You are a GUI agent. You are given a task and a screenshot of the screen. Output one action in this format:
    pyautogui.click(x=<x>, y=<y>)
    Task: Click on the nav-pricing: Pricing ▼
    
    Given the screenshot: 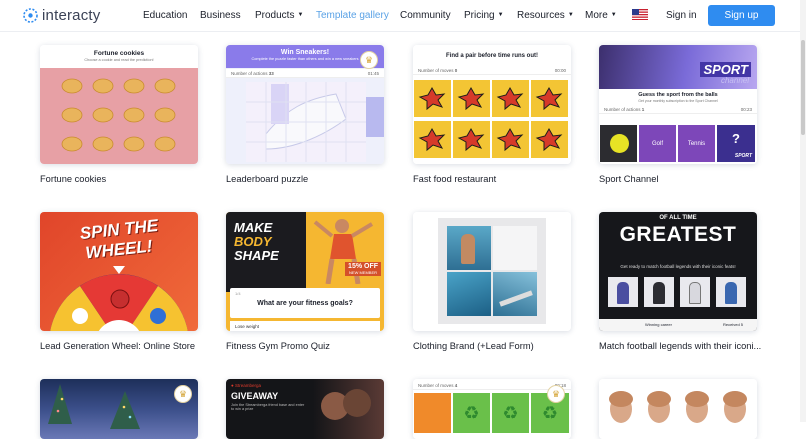 What is the action you would take?
    pyautogui.click(x=484, y=15)
    